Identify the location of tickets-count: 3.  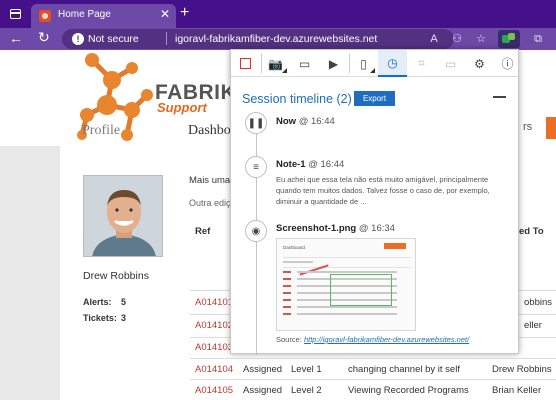
(124, 318).